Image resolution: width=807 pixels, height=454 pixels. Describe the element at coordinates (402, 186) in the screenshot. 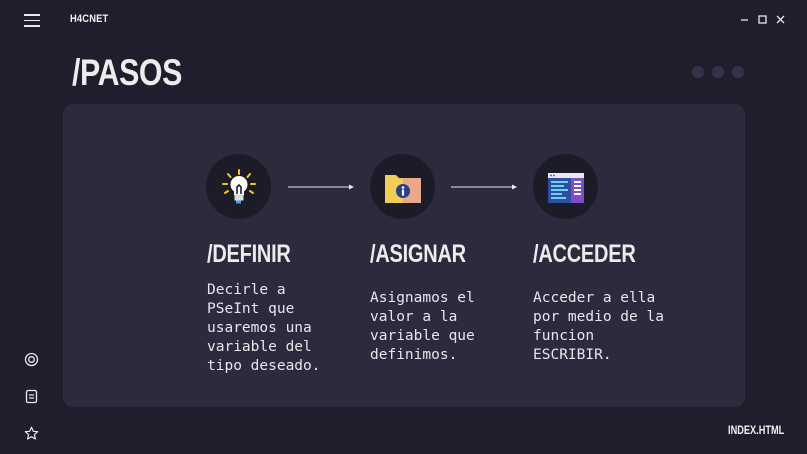

I see `folder-info-icon` at that location.